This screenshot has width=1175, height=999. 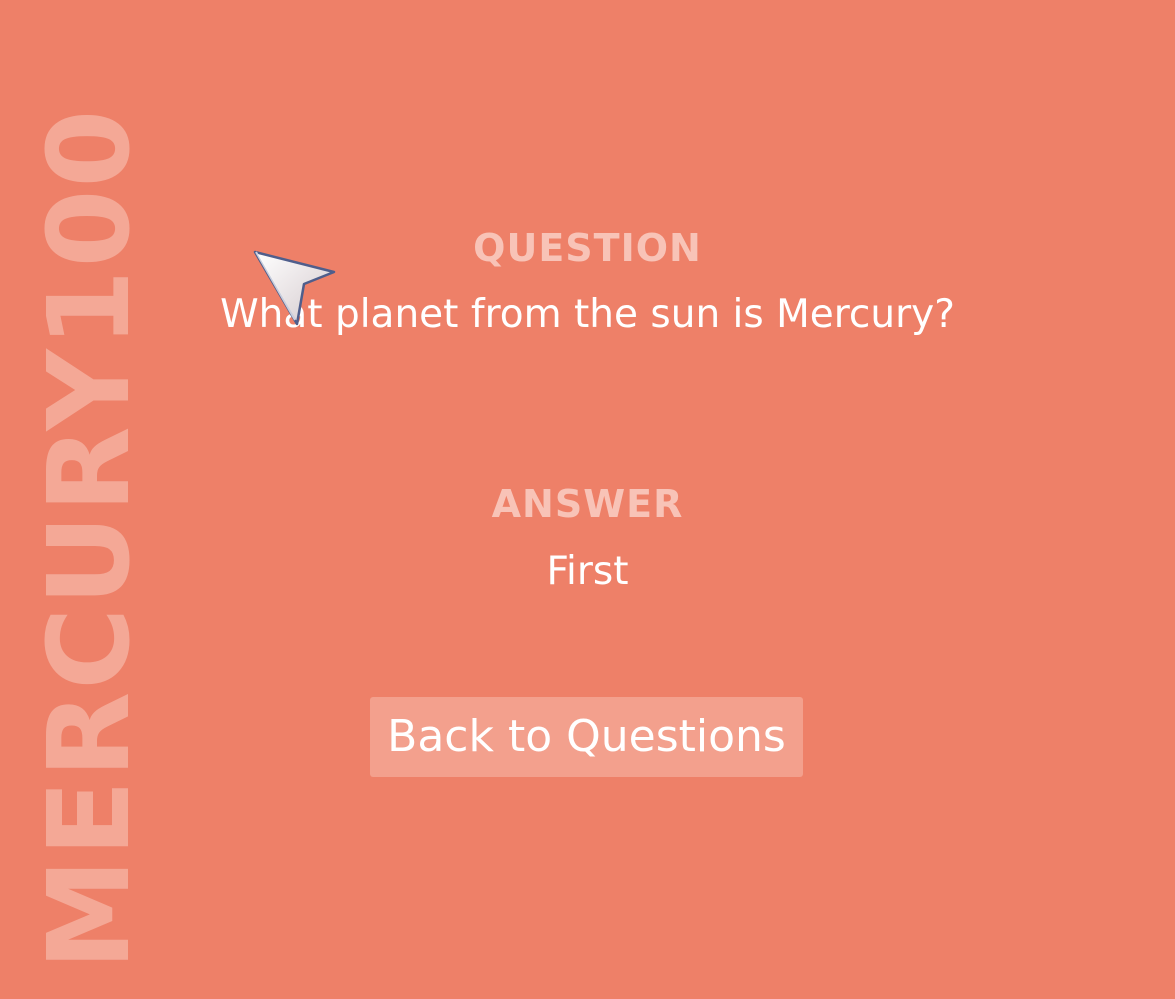 What do you see at coordinates (587, 248) in the screenshot?
I see `question-heading: QUESTION` at bounding box center [587, 248].